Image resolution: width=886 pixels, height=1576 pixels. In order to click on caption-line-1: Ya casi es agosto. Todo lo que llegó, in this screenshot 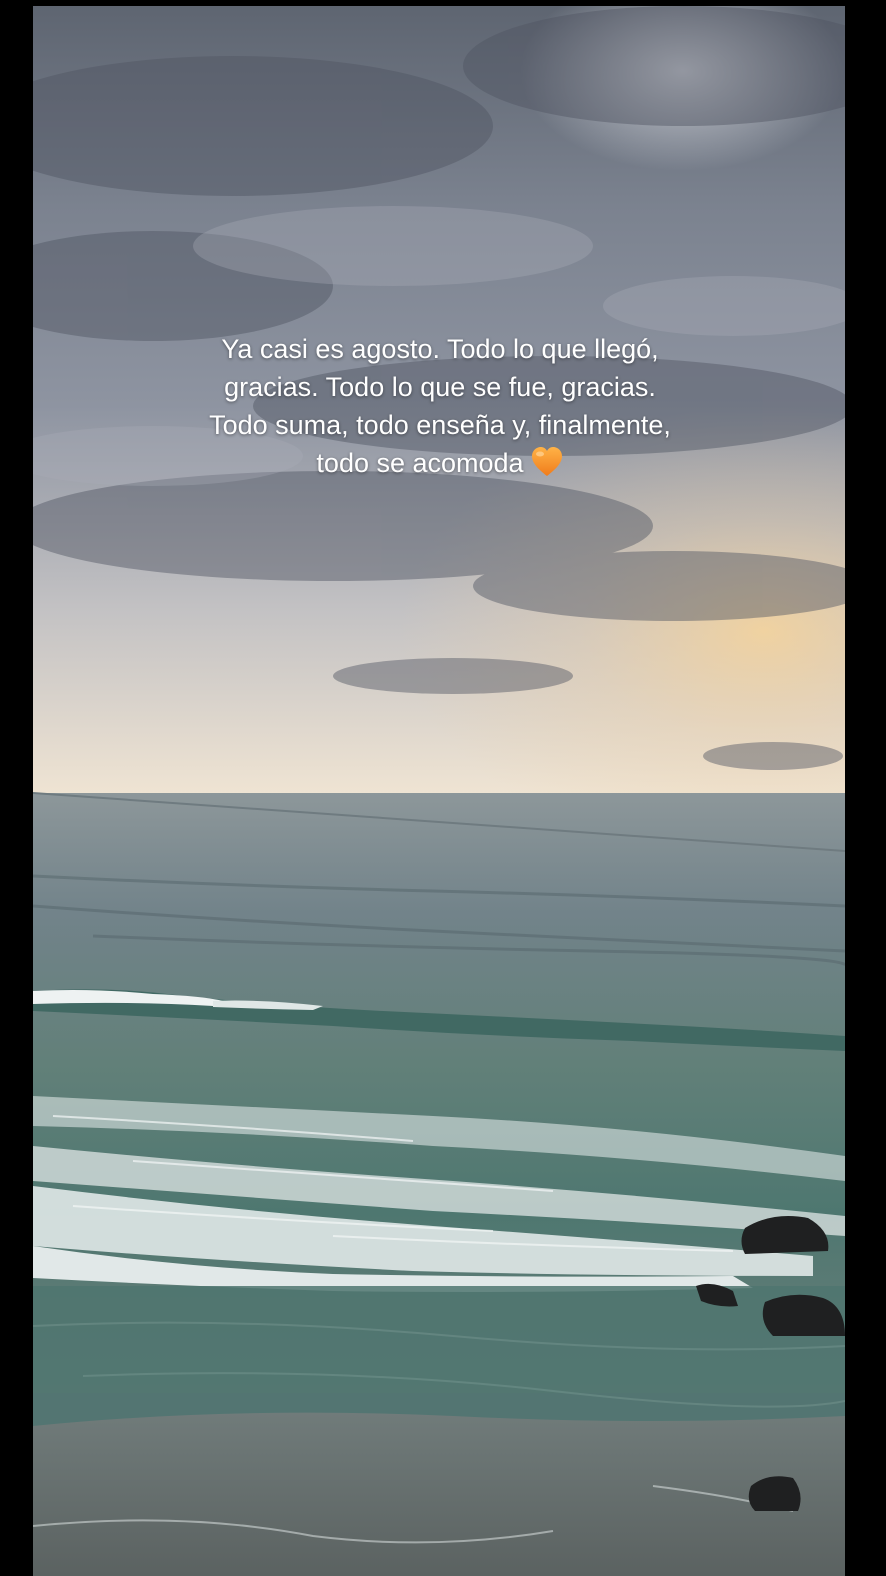, I will do `click(440, 349)`.